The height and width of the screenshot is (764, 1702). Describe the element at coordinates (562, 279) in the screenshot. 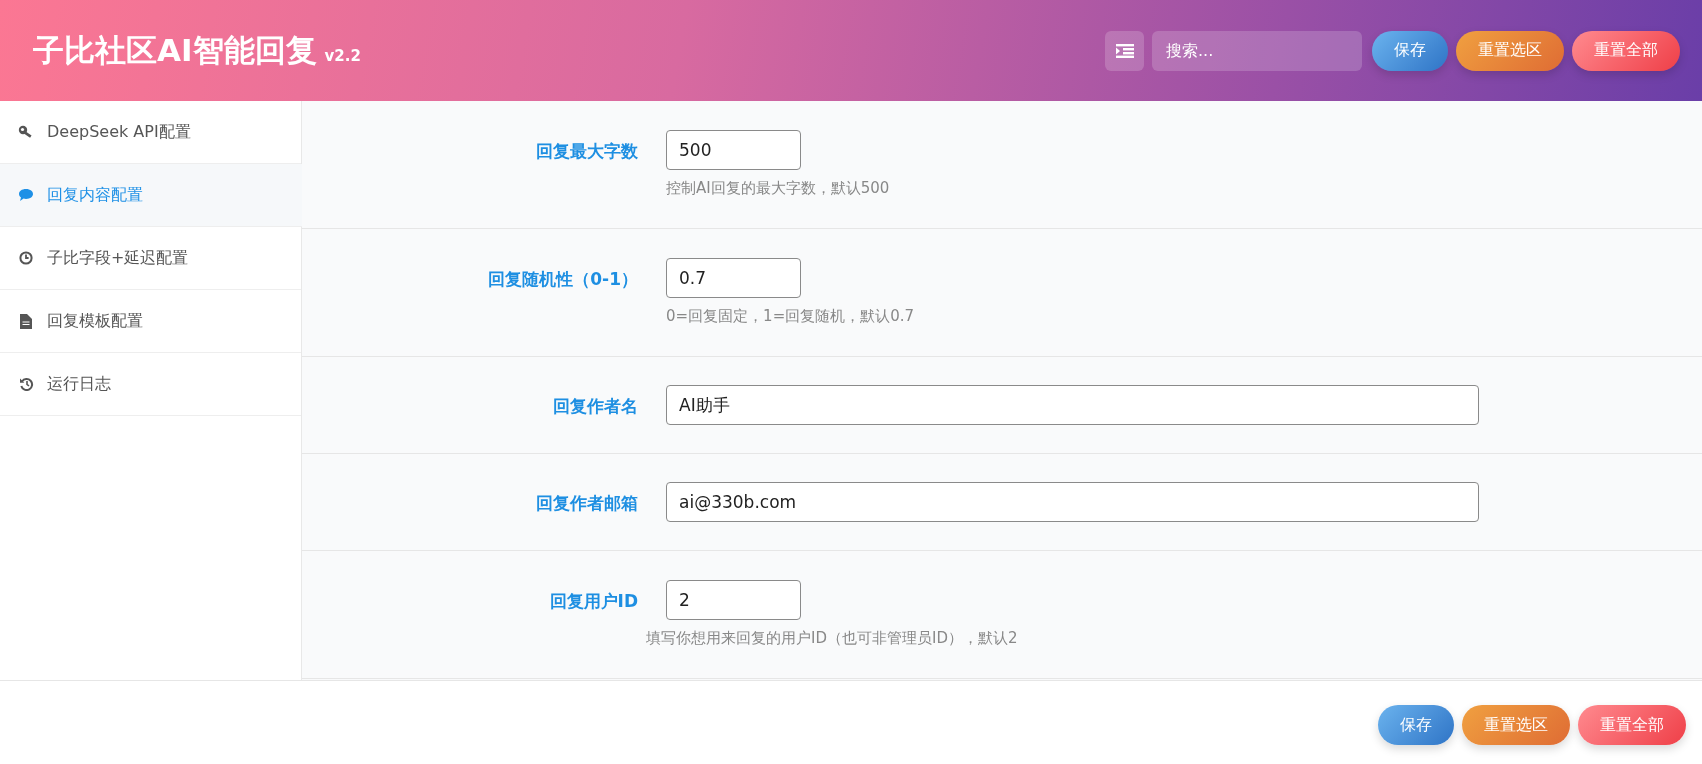

I see `field-label: 回复随机性（0-1）` at that location.